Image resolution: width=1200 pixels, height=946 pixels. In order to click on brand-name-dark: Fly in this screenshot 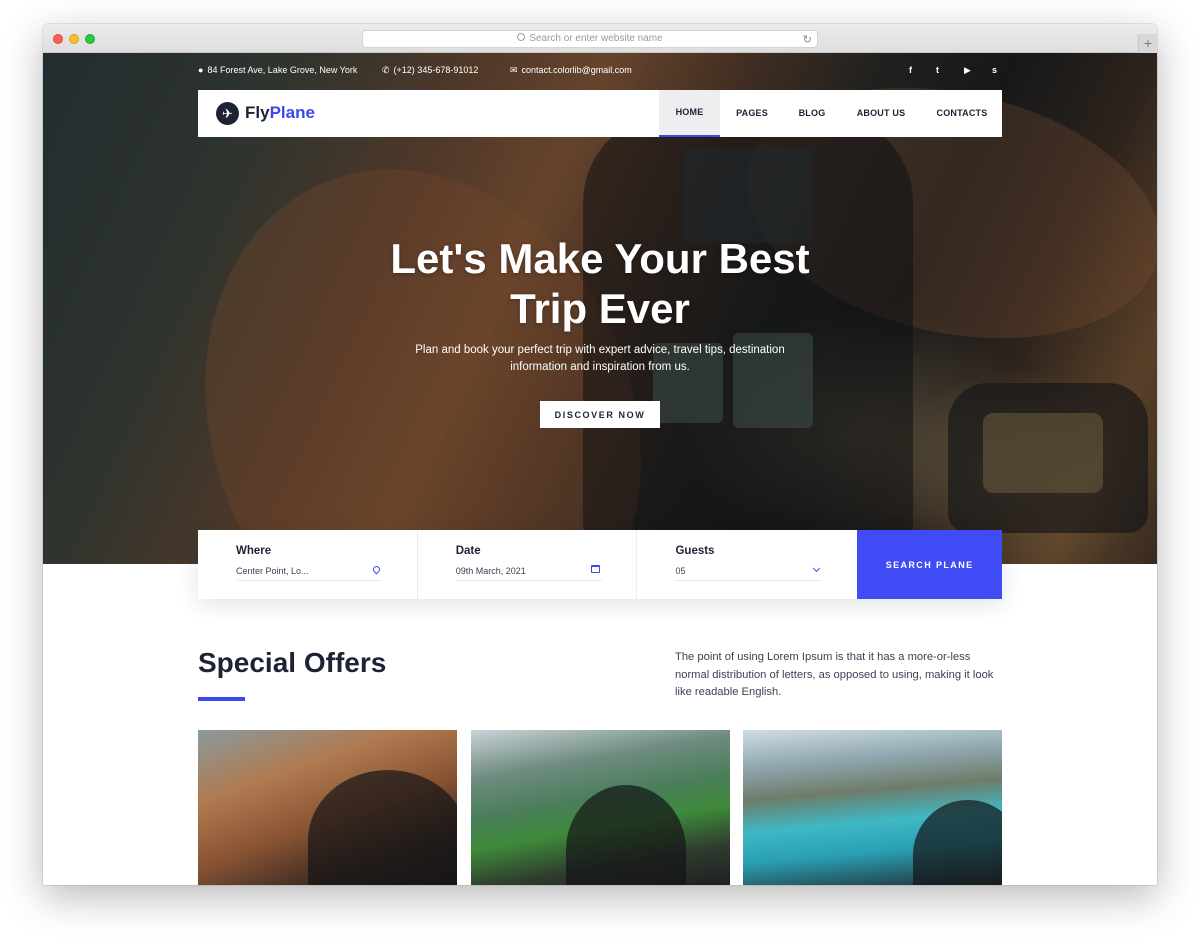, I will do `click(257, 112)`.